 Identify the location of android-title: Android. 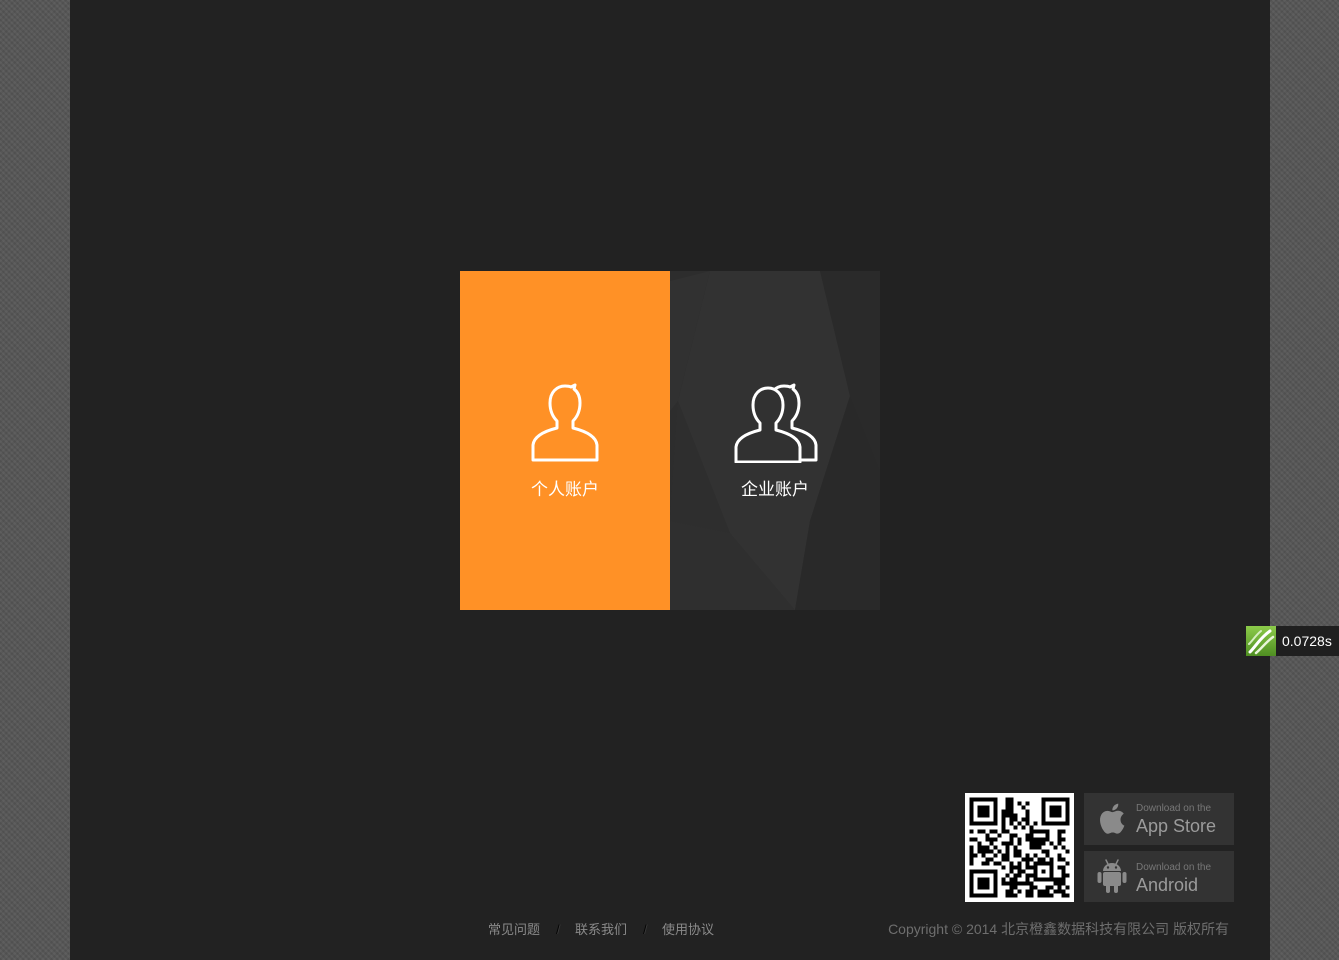
(1167, 885).